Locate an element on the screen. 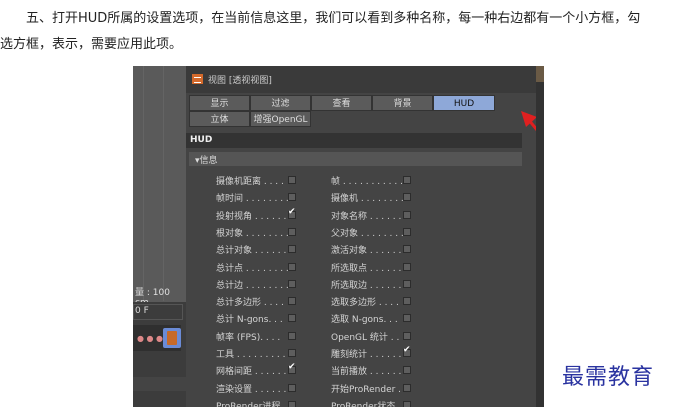  left-option-label: 根对象 . . . . . . . . is located at coordinates (252, 233).